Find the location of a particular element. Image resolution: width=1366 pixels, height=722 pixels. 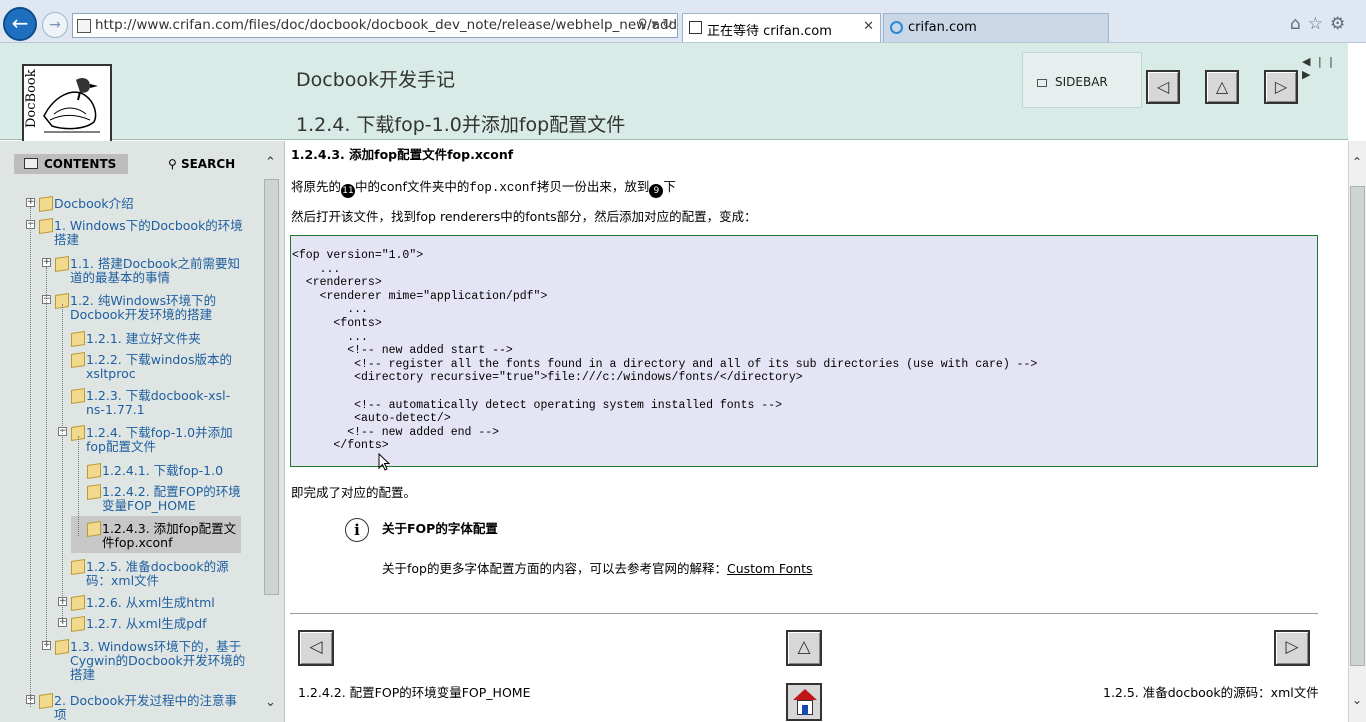

toc-item: 1.2.1. 建立好文件夹 is located at coordinates (129, 339).